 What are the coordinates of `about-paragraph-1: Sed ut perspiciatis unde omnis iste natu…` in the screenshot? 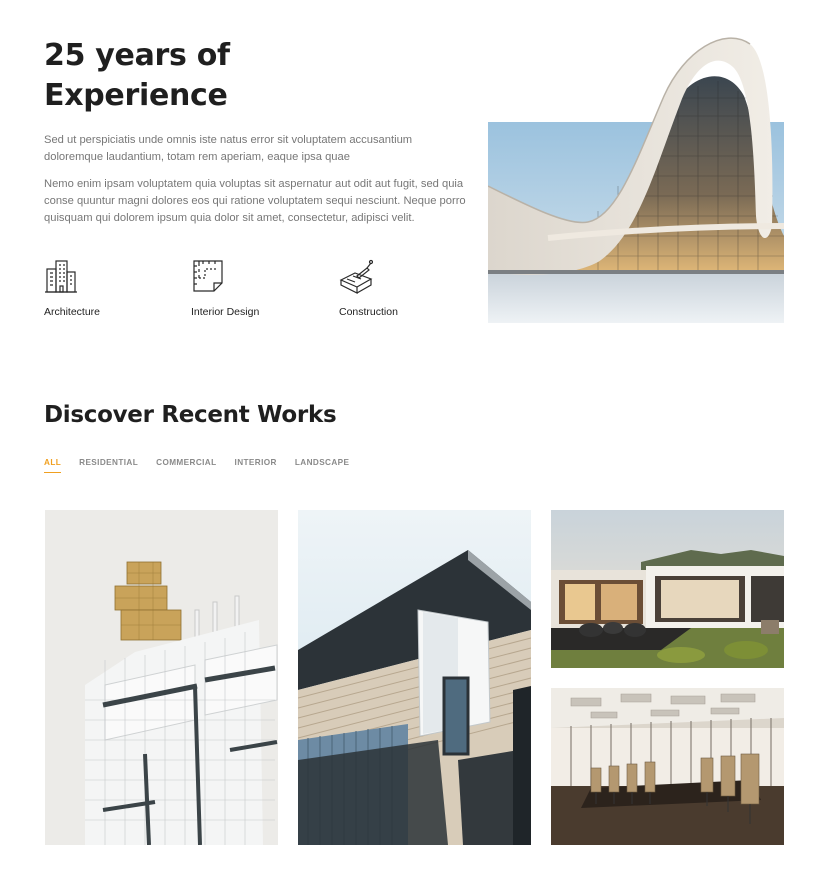 It's located at (228, 148).